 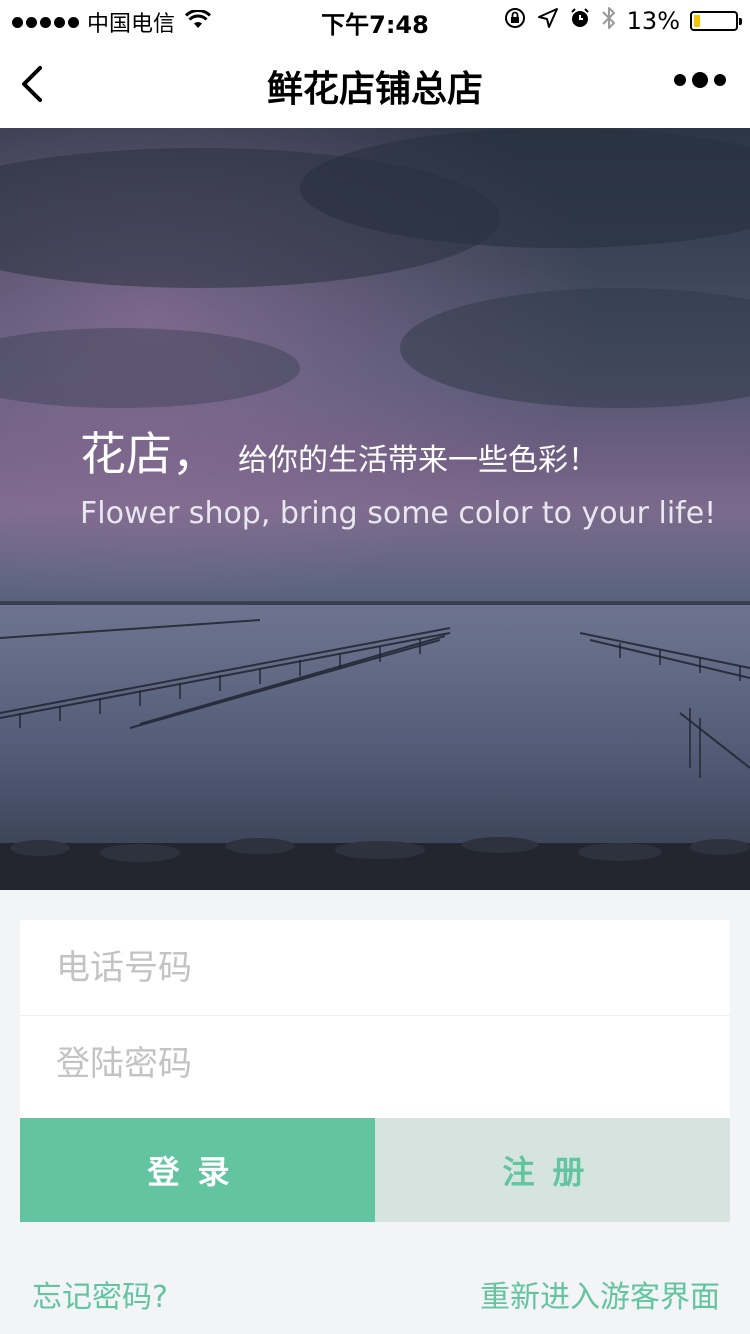 I want to click on login-form, so click(x=375, y=1019).